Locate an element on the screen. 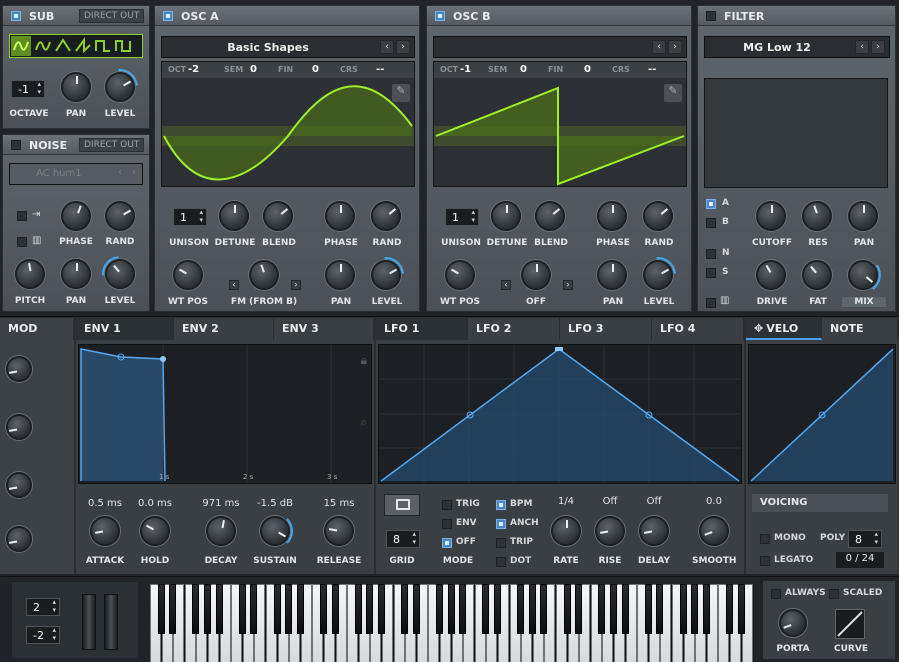 This screenshot has width=899, height=662. velo-tab: ✥ VELO is located at coordinates (784, 329).